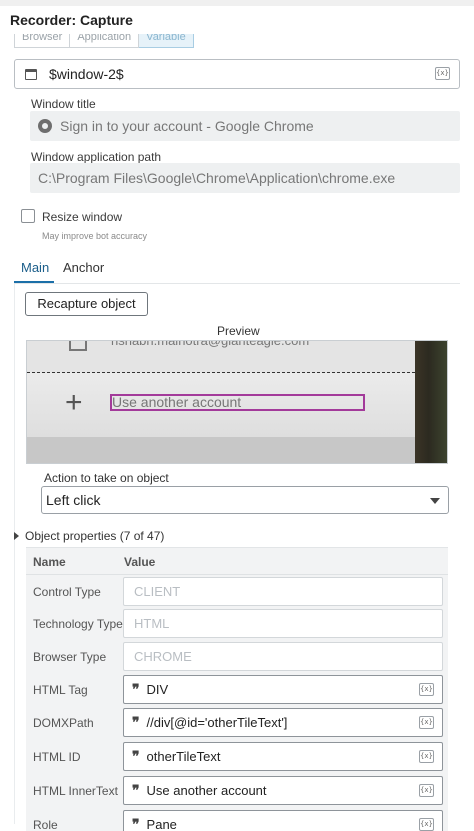 The width and height of the screenshot is (474, 831). I want to click on chrome-icon, so click(45, 126).